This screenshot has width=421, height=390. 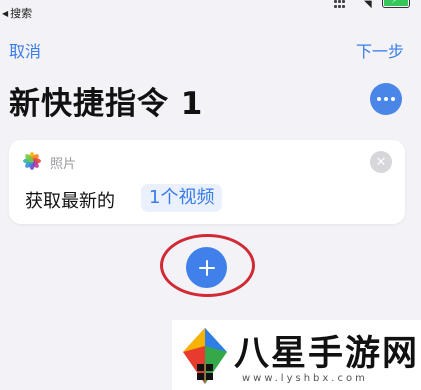 I want to click on watermark-title: 八星手游网, so click(x=327, y=354).